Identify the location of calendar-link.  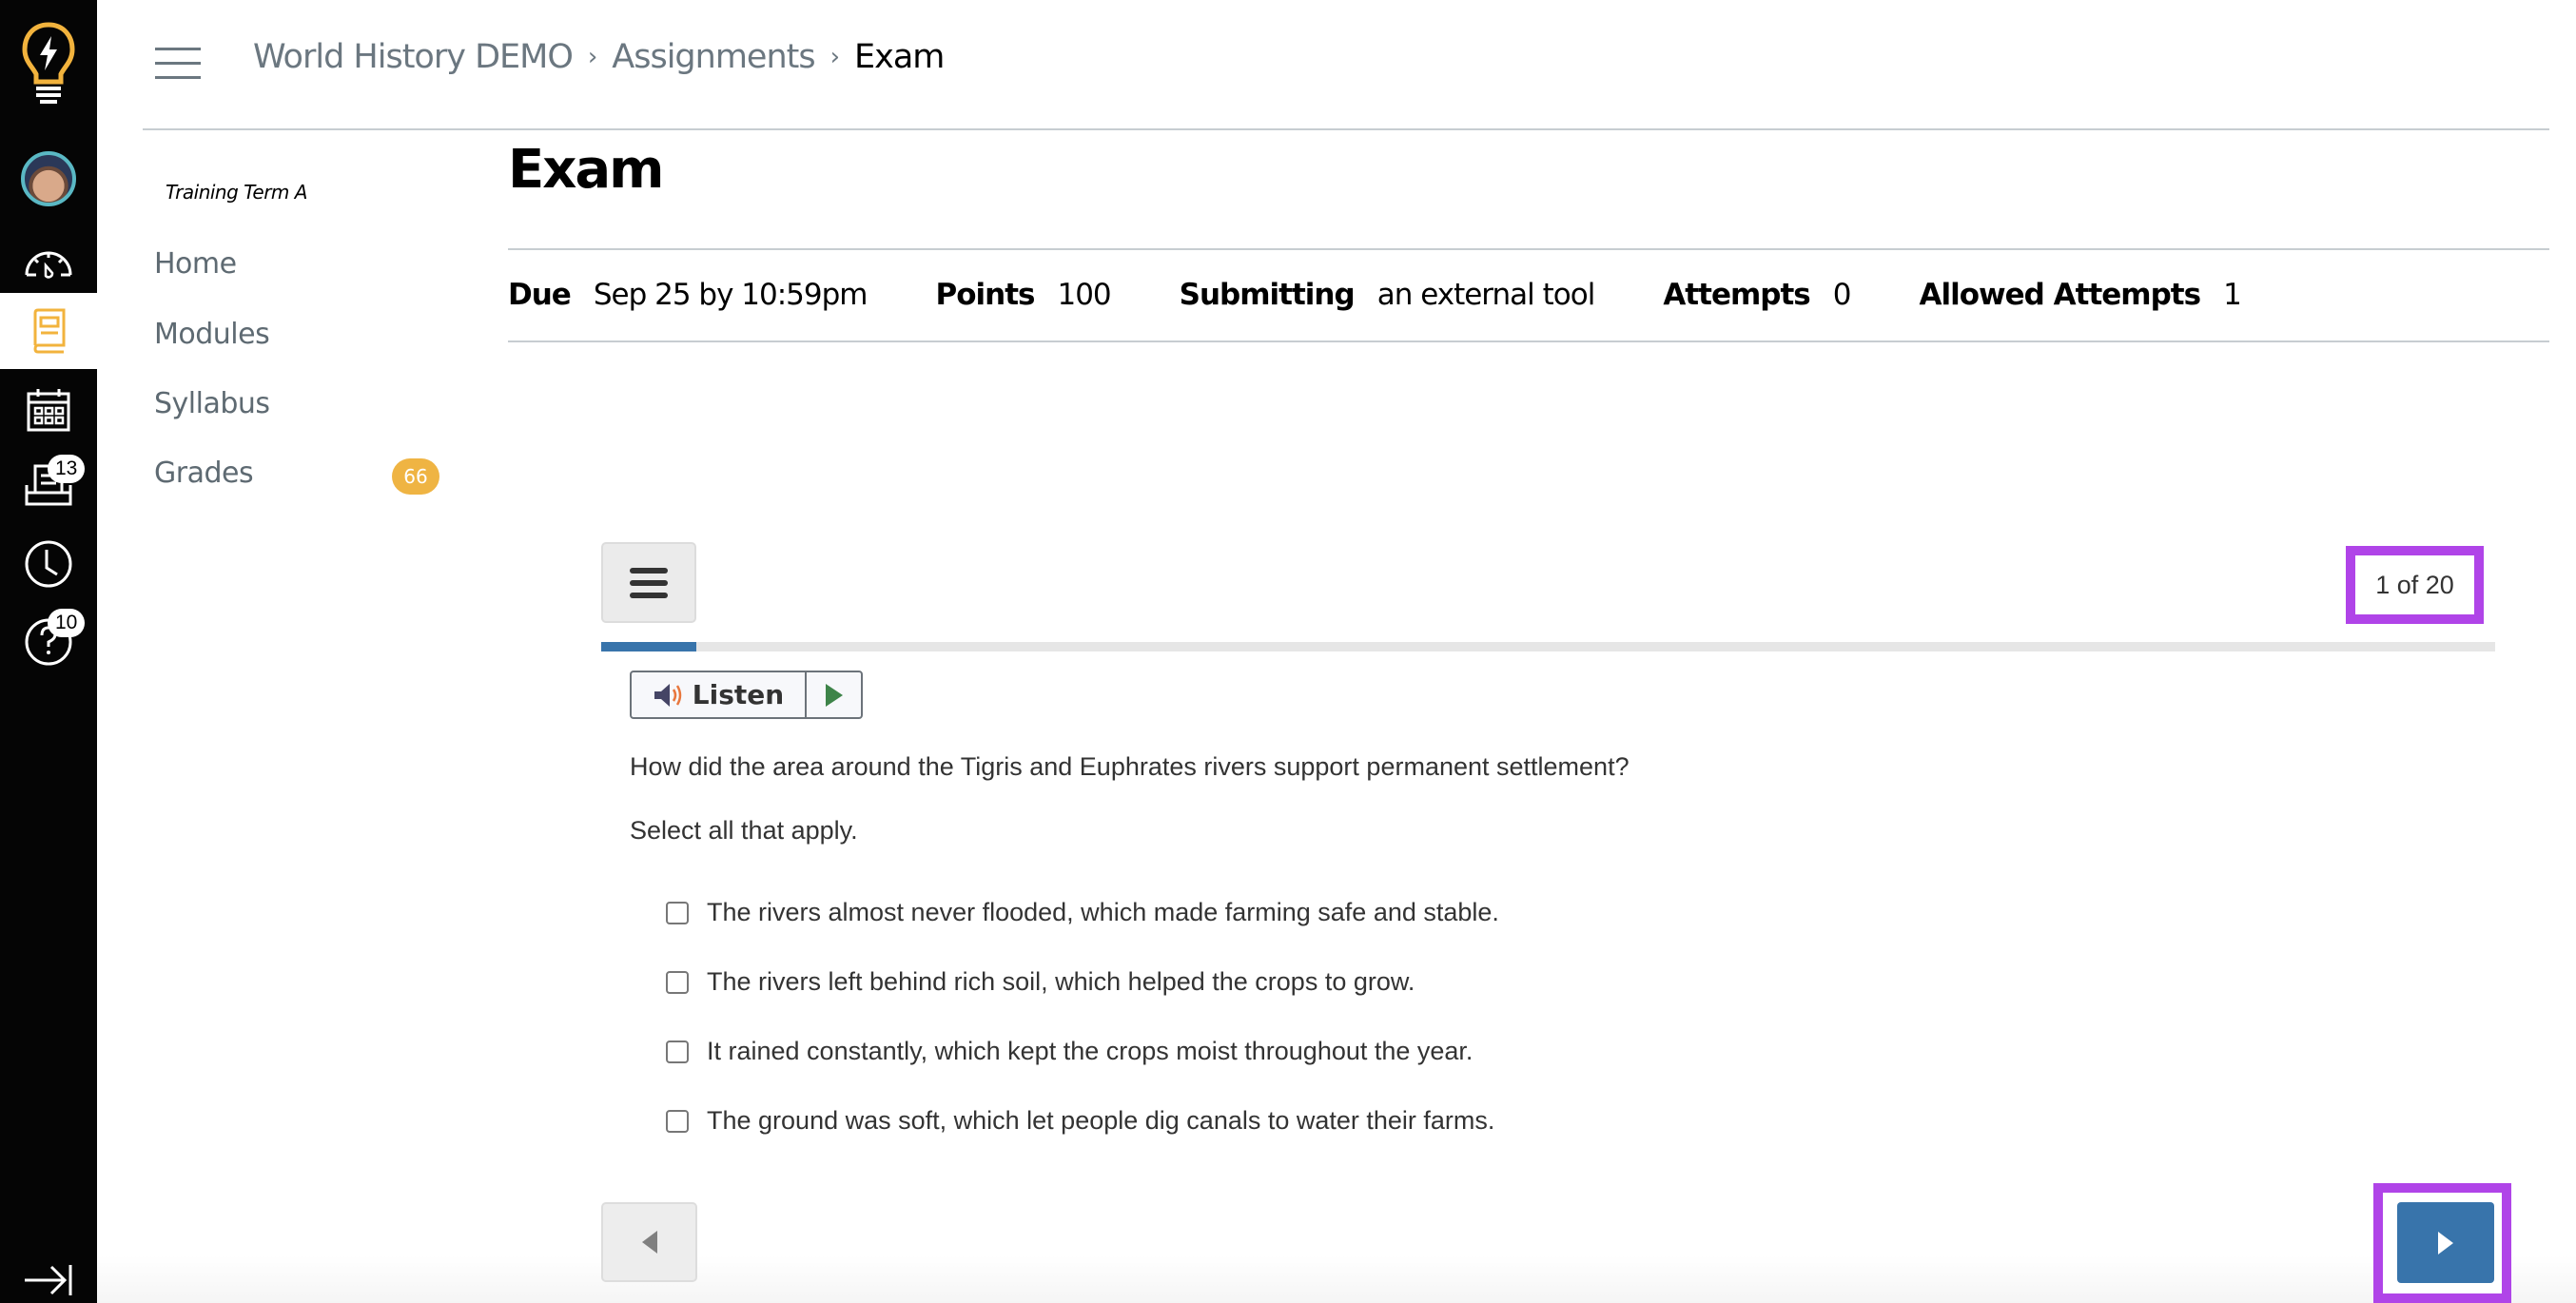
(49, 410).